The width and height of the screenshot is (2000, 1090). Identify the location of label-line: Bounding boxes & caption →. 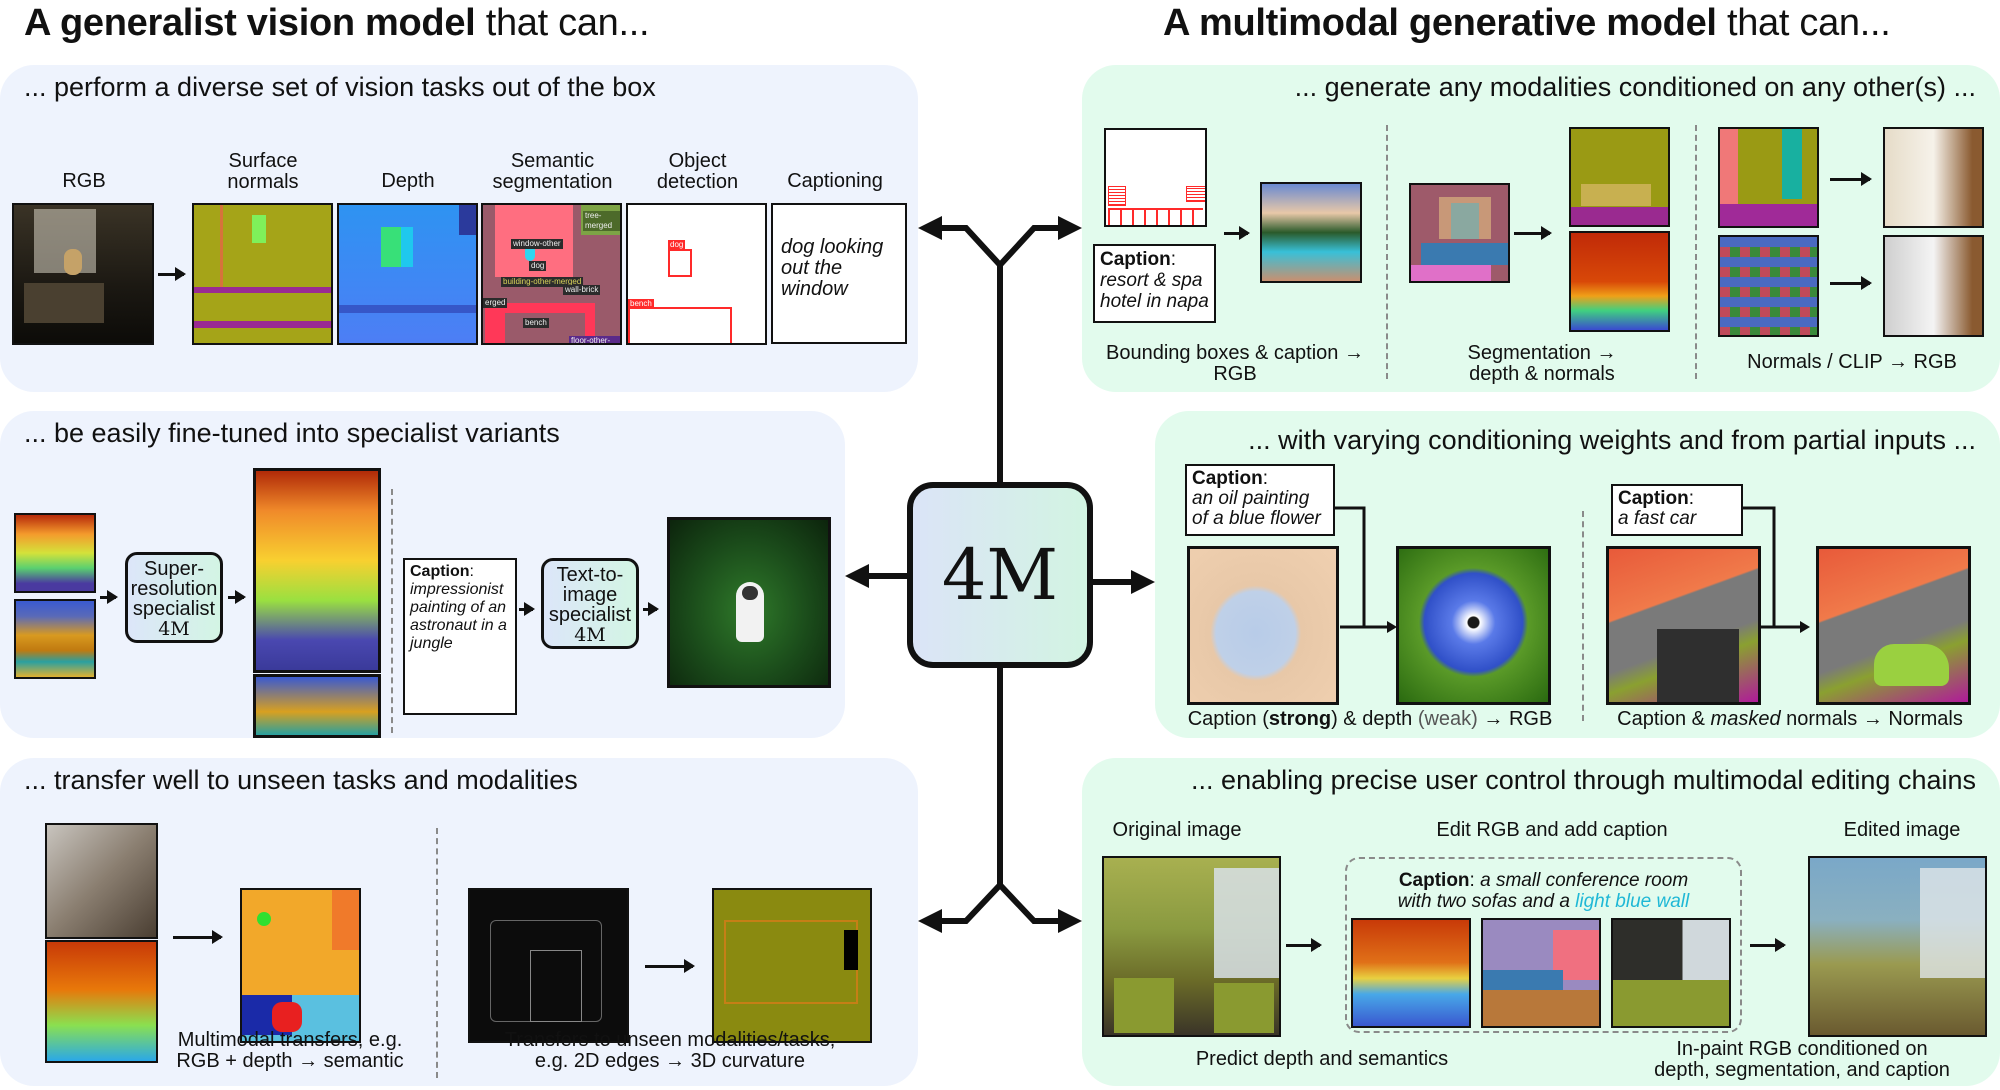
(1235, 353).